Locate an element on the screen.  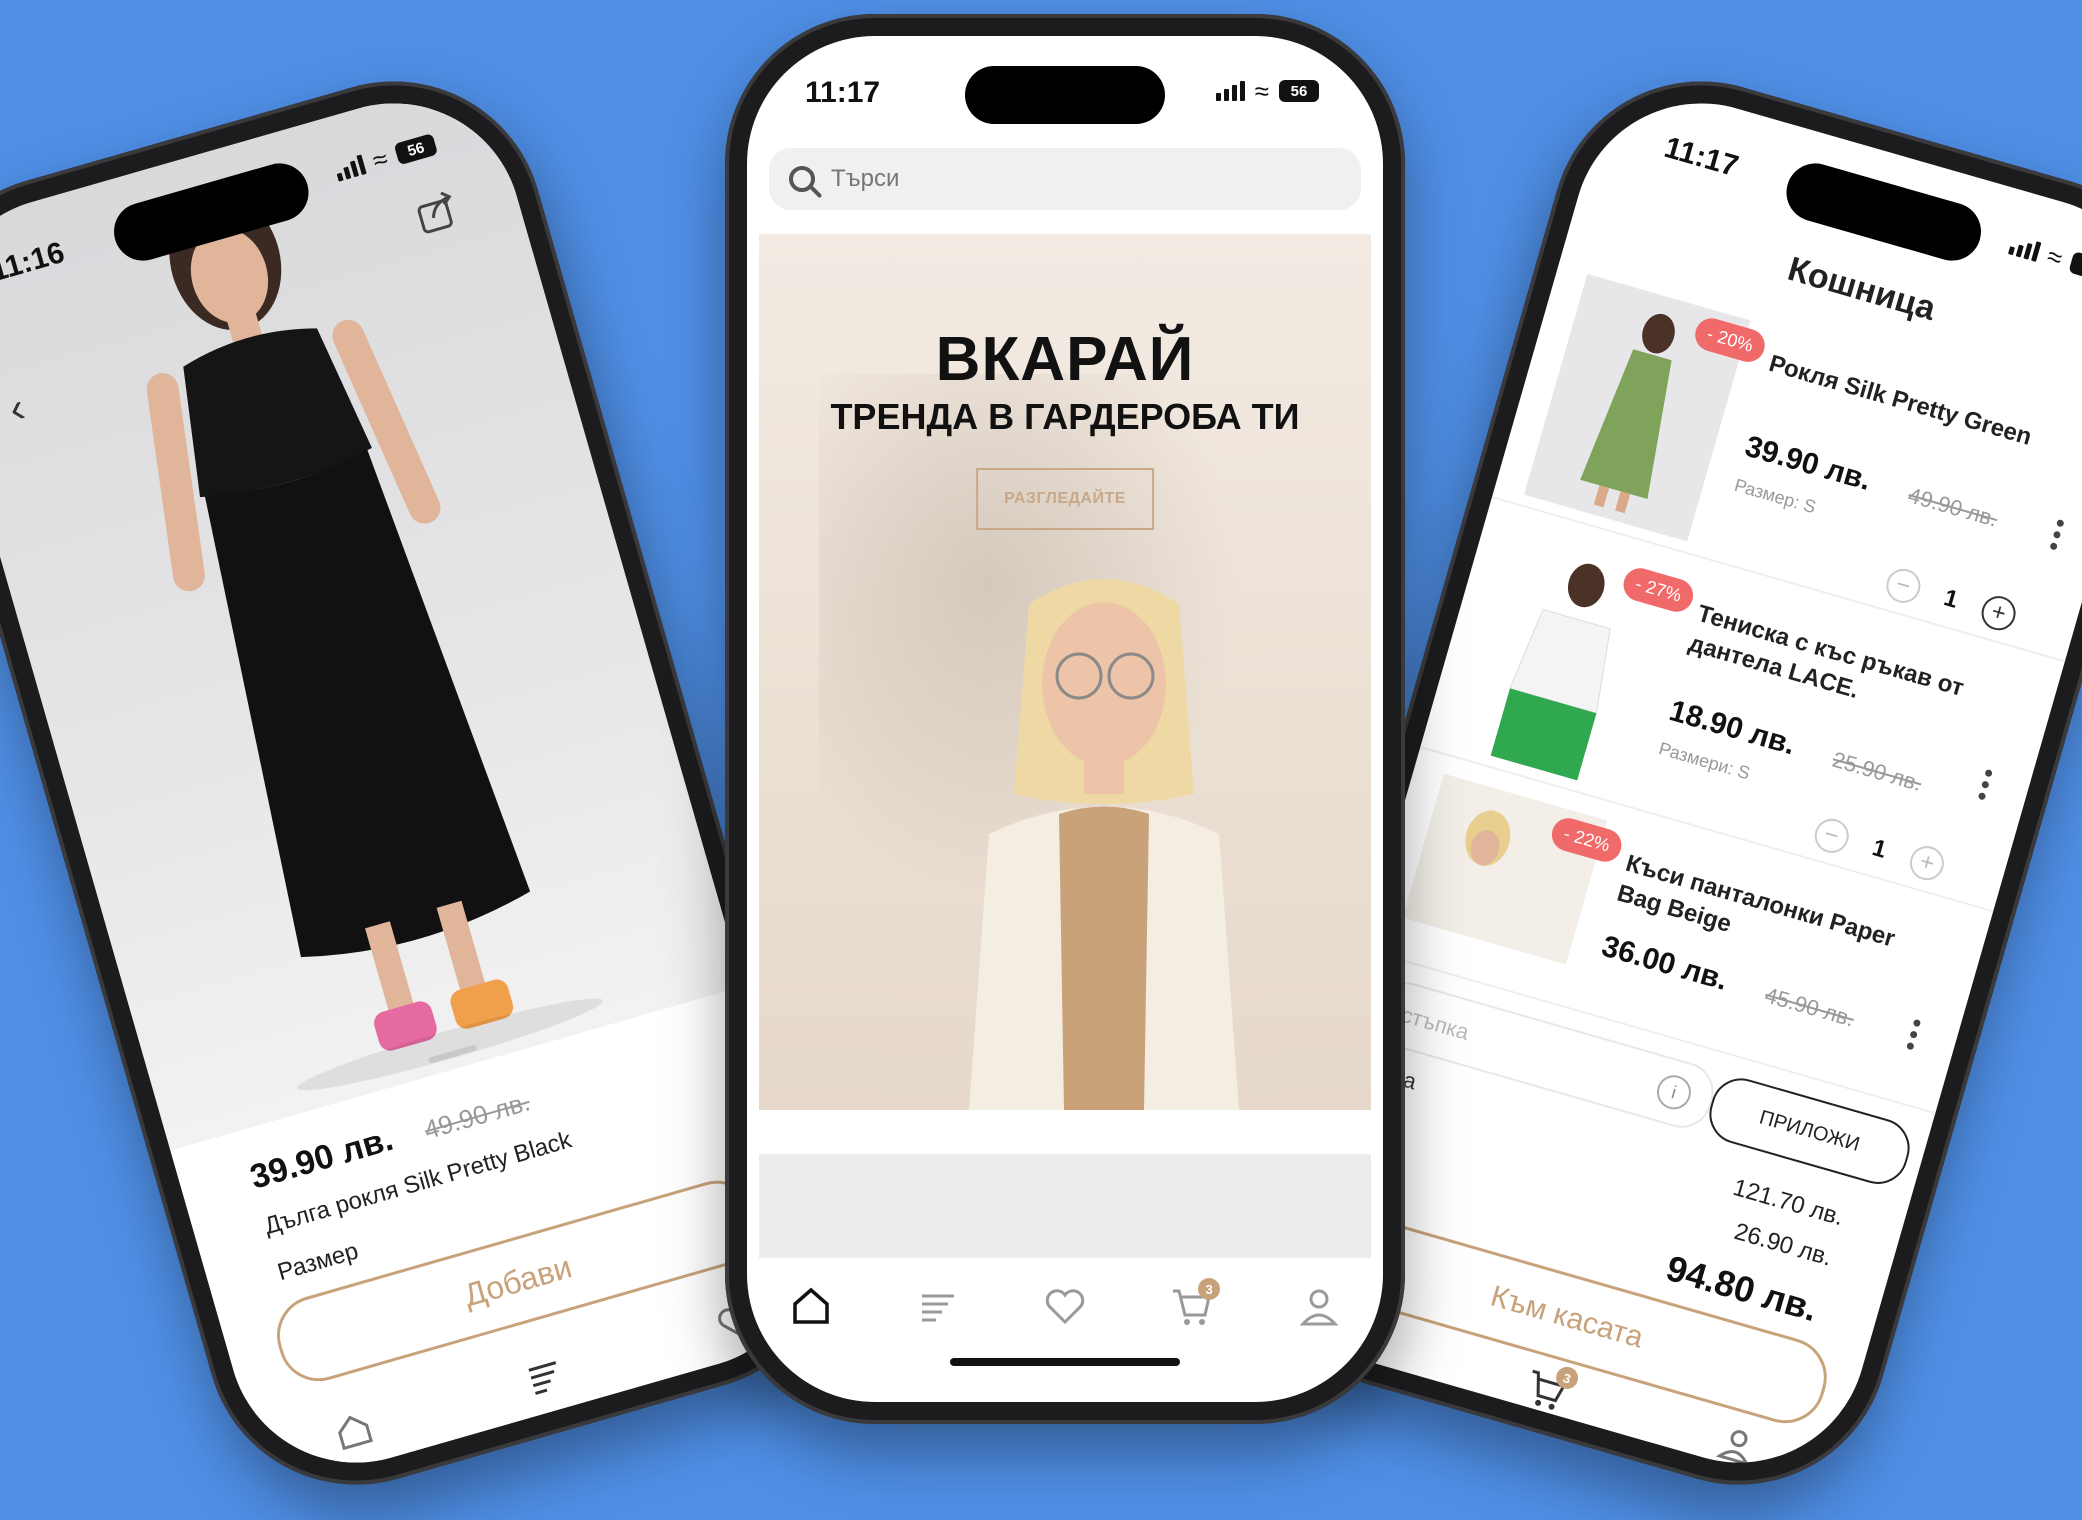
bottom-tabbar: 3 is located at coordinates (1065, 1306).